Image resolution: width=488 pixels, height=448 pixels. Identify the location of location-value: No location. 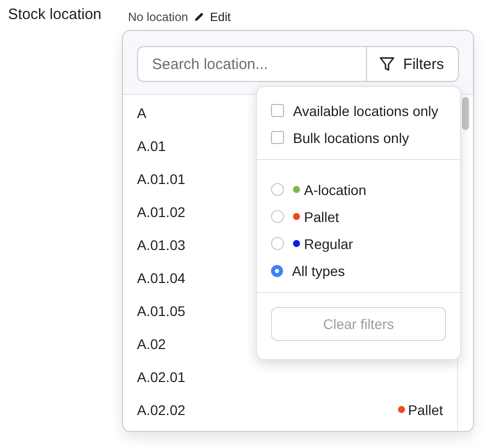
(158, 17).